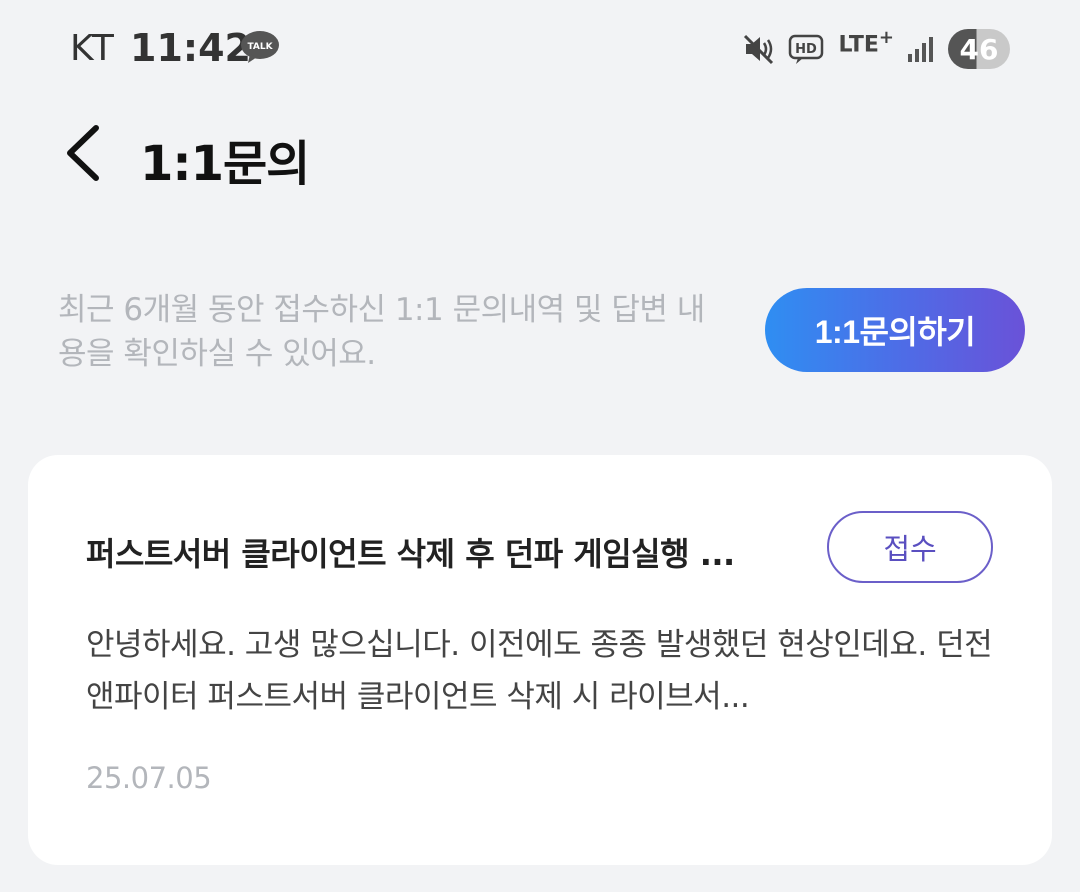 This screenshot has height=892, width=1080. What do you see at coordinates (886, 38) in the screenshot?
I see `lte-plus: +` at bounding box center [886, 38].